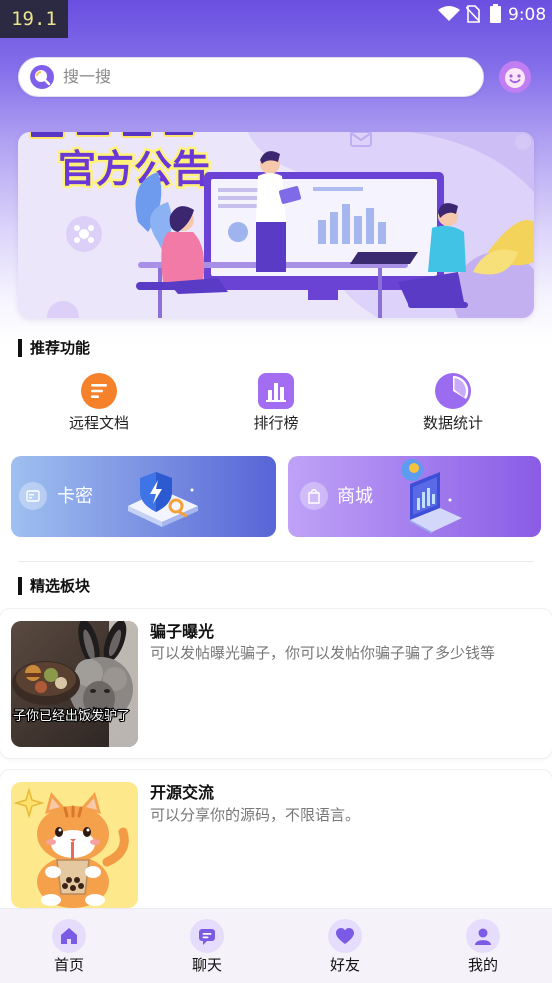 The image size is (552, 983). What do you see at coordinates (69, 936) in the screenshot?
I see `home-icon` at bounding box center [69, 936].